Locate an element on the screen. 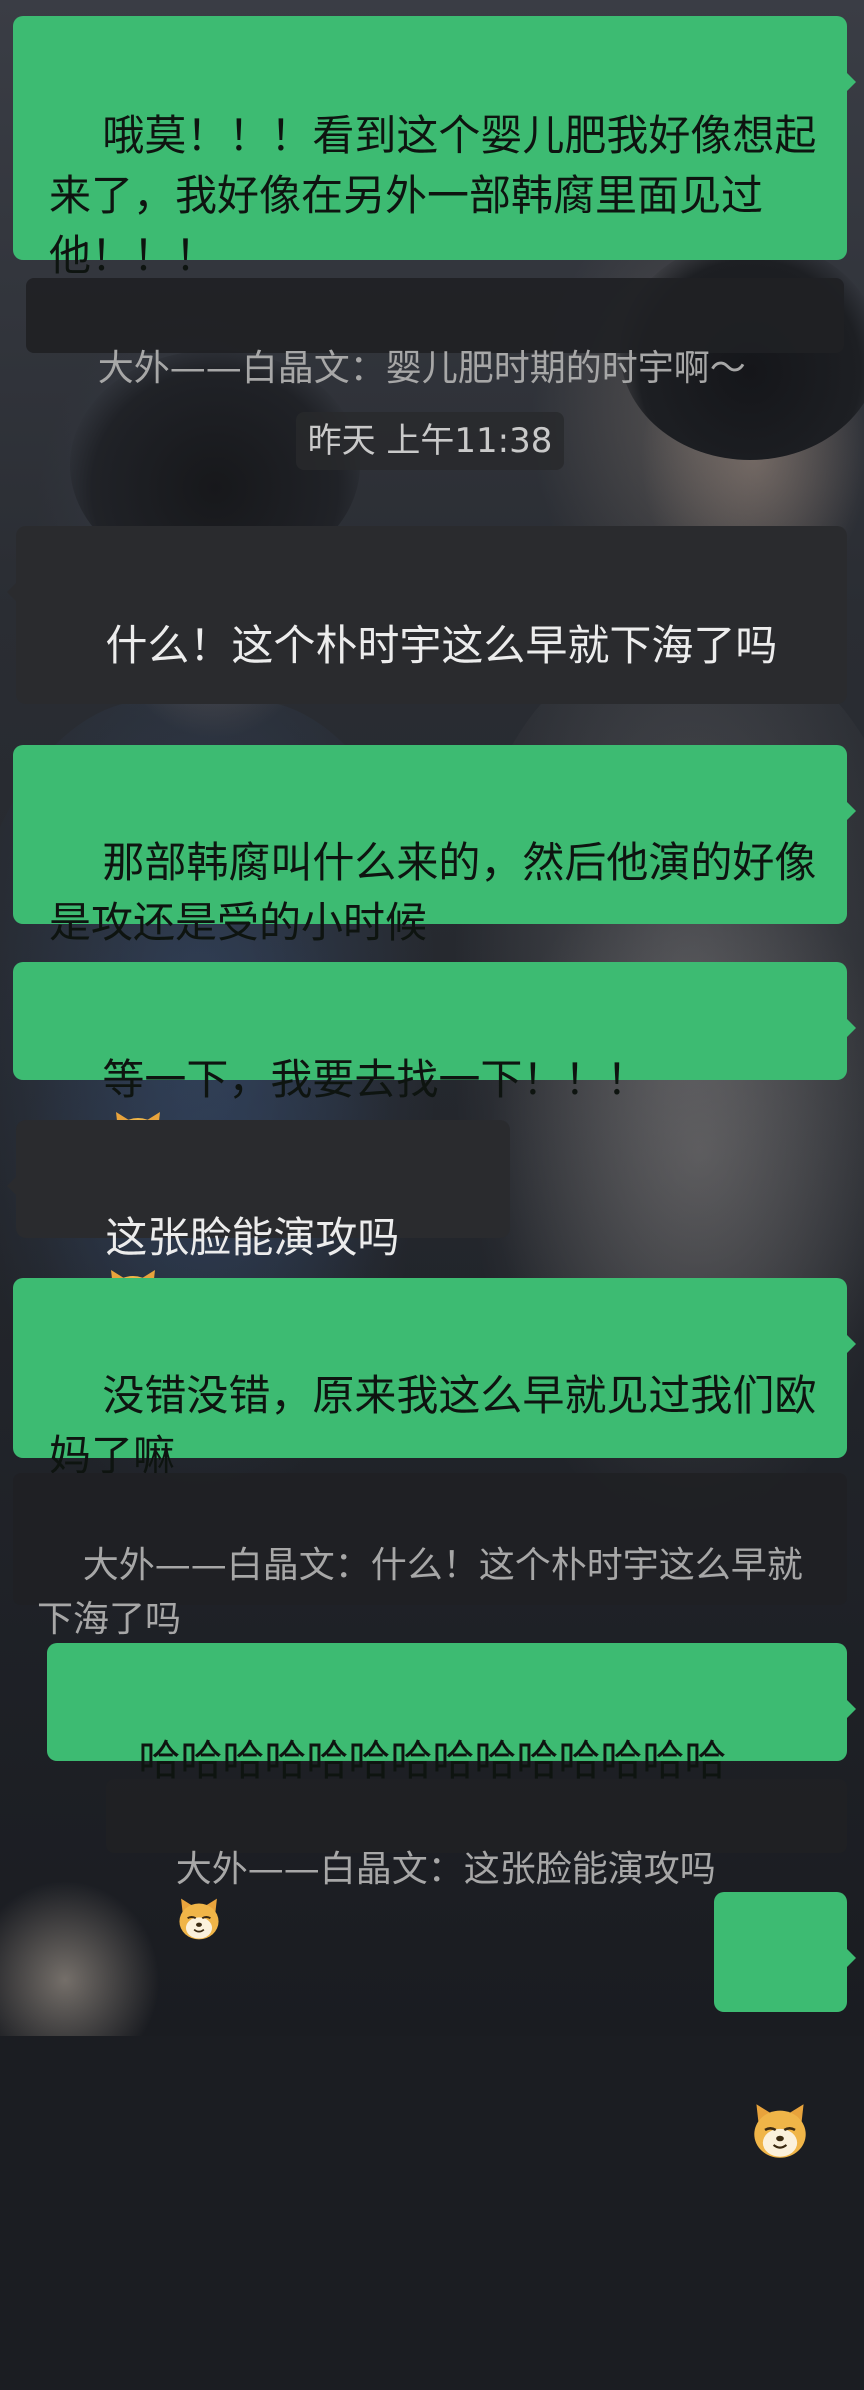 The image size is (864, 2390). timestamp: 昨天 上午11:38 is located at coordinates (430, 441).